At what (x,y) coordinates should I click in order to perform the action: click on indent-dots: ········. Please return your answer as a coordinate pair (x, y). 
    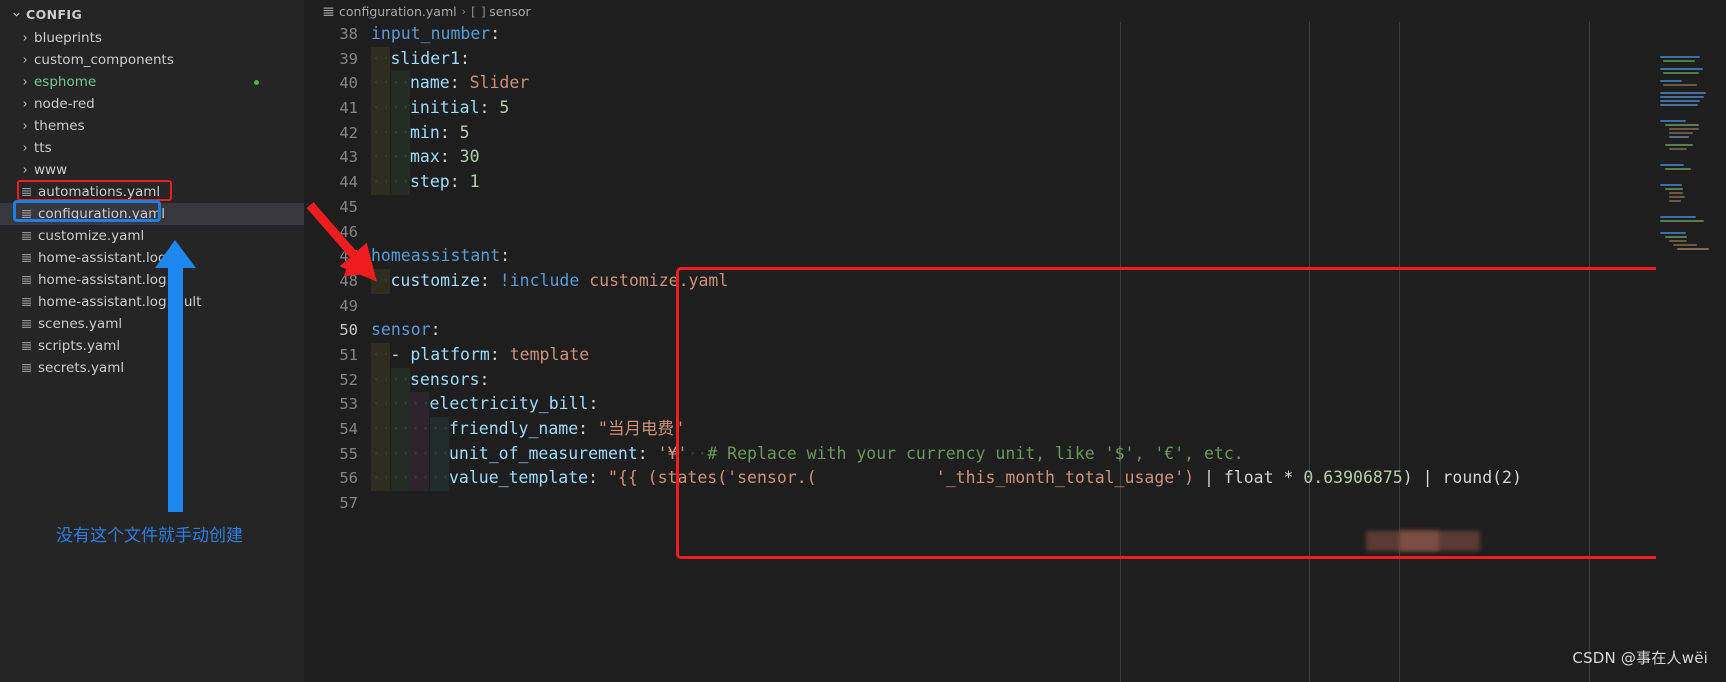
    Looking at the image, I should click on (411, 428).